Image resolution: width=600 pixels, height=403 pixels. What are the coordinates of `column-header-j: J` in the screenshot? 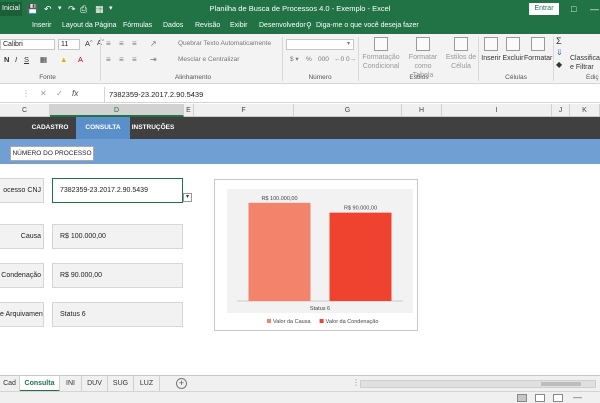 It's located at (561, 110).